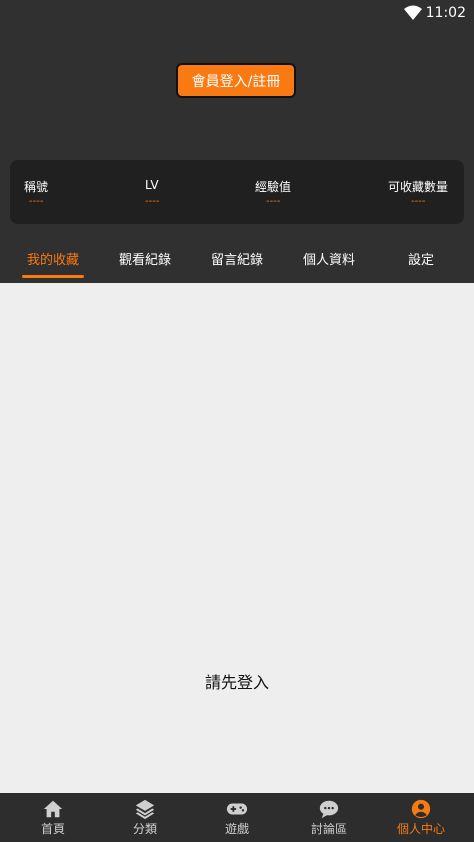 The width and height of the screenshot is (474, 842). I want to click on tab-label: 個人資料, so click(328, 260).